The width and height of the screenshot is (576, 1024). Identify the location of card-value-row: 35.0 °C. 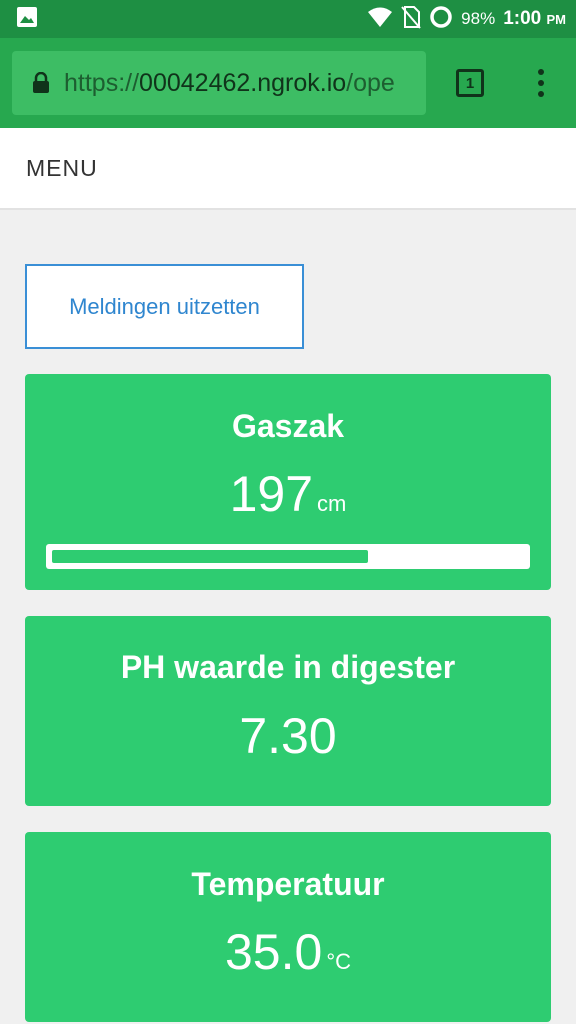
(288, 952).